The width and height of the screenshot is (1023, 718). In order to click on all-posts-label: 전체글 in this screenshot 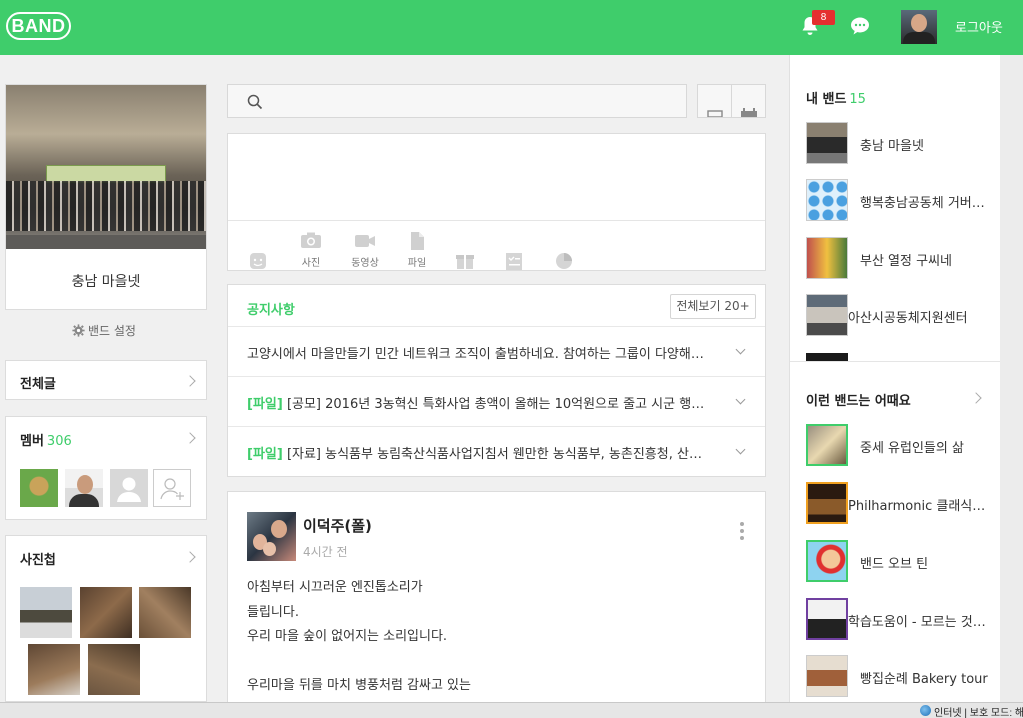, I will do `click(38, 384)`.